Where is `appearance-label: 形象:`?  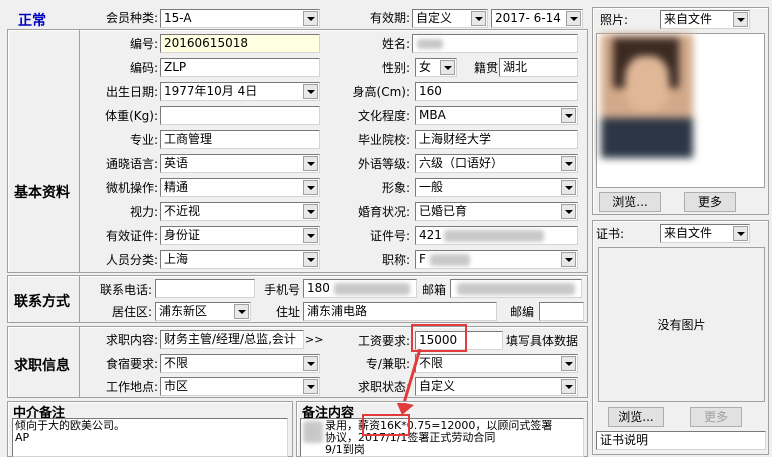
appearance-label: 形象: is located at coordinates (395, 188).